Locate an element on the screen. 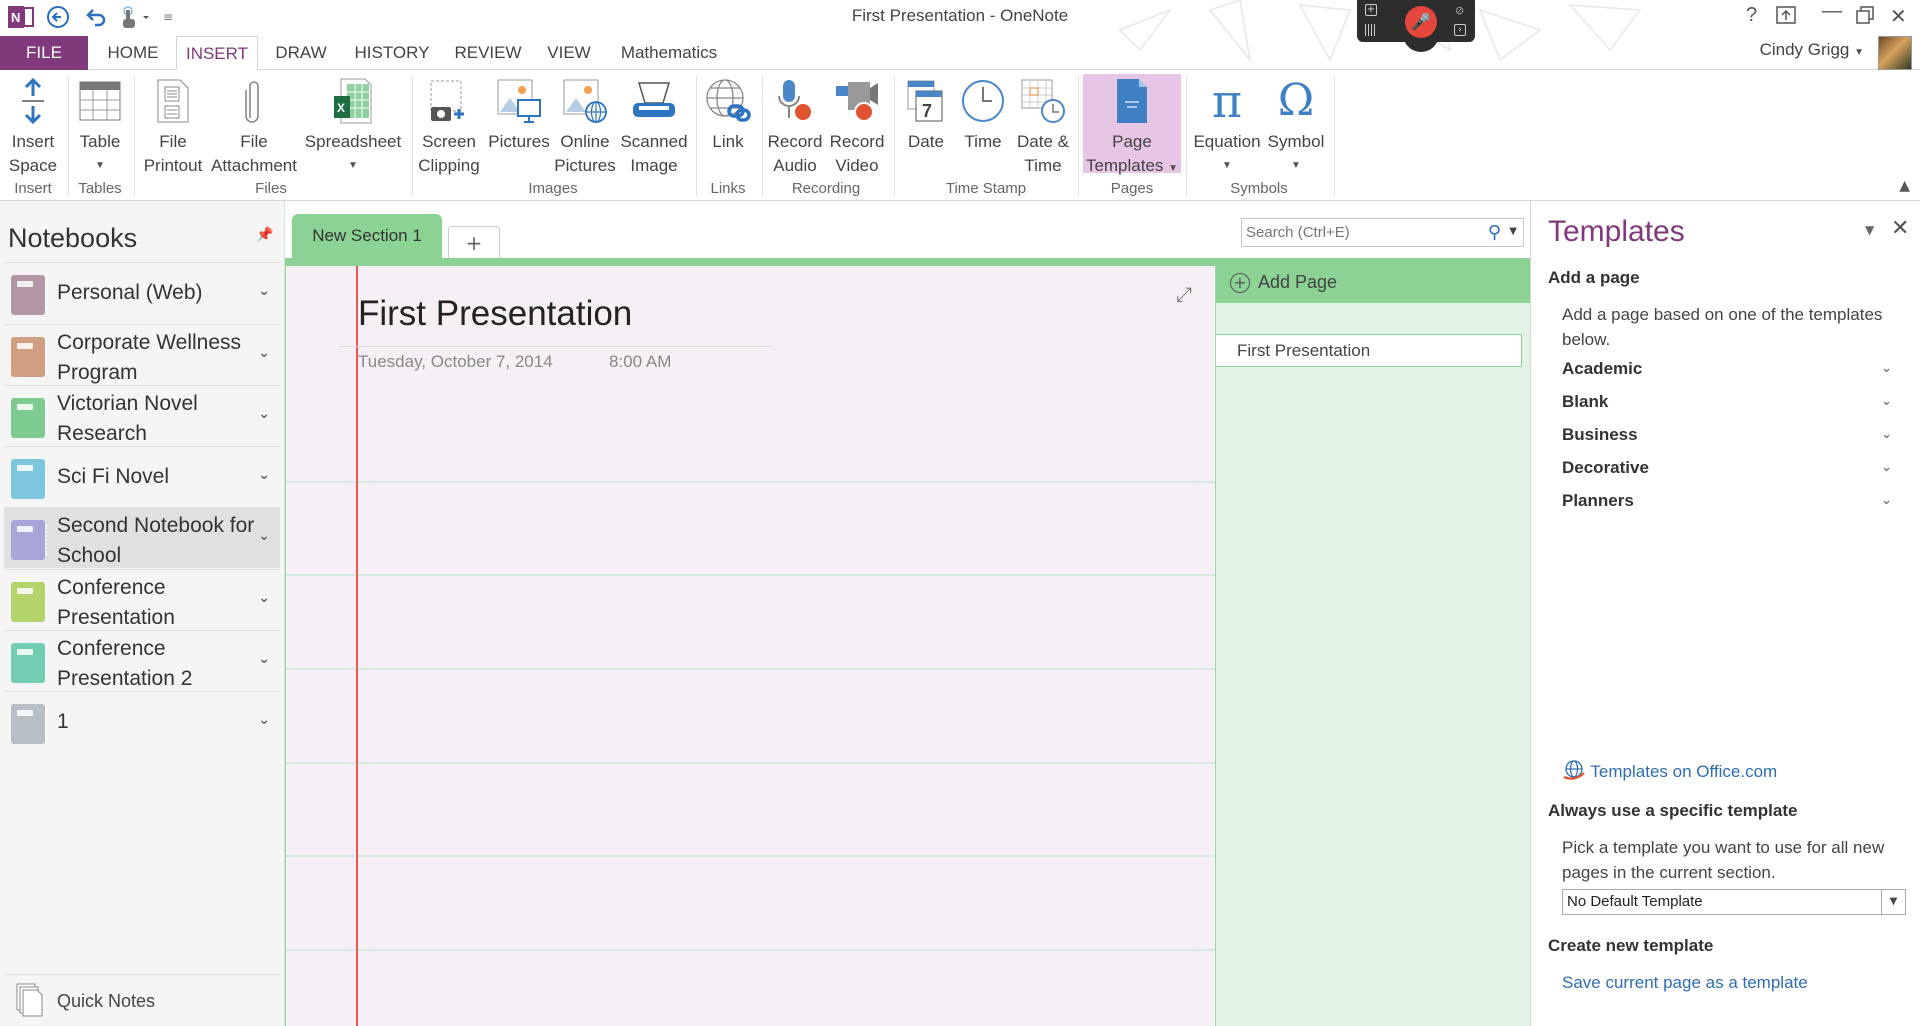 The width and height of the screenshot is (1920, 1026). expand-widget-icon: › is located at coordinates (1460, 30).